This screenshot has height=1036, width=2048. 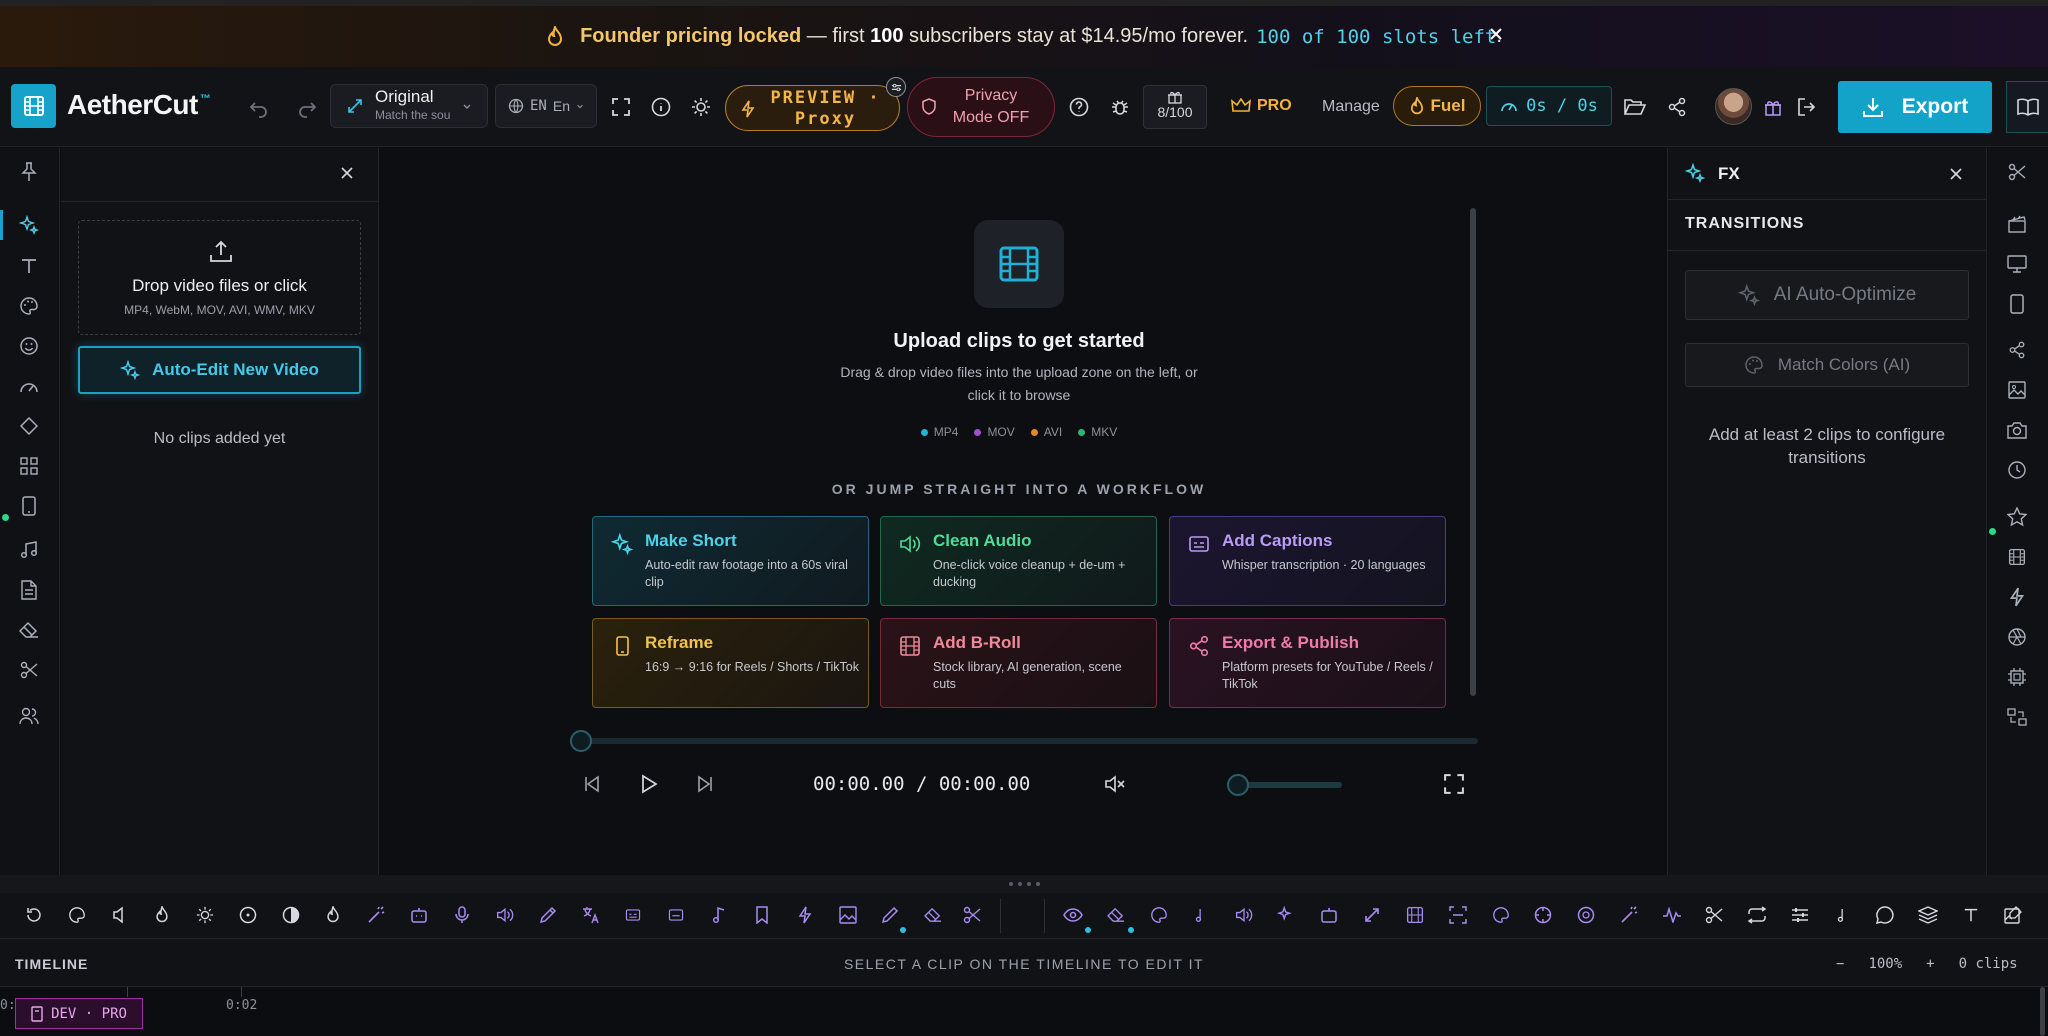 I want to click on tb-audio-icon, so click(x=1244, y=915).